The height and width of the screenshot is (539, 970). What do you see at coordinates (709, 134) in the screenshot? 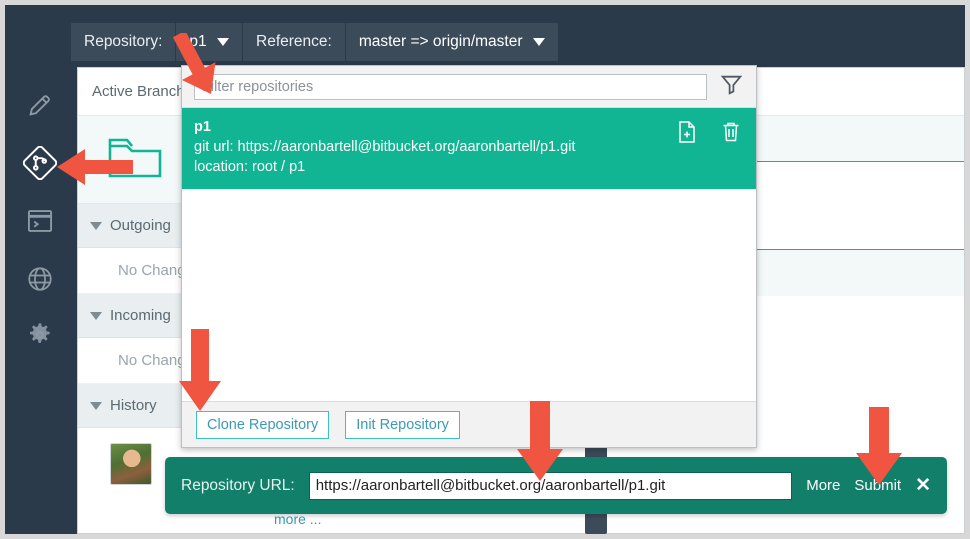
I see `repository-actions` at bounding box center [709, 134].